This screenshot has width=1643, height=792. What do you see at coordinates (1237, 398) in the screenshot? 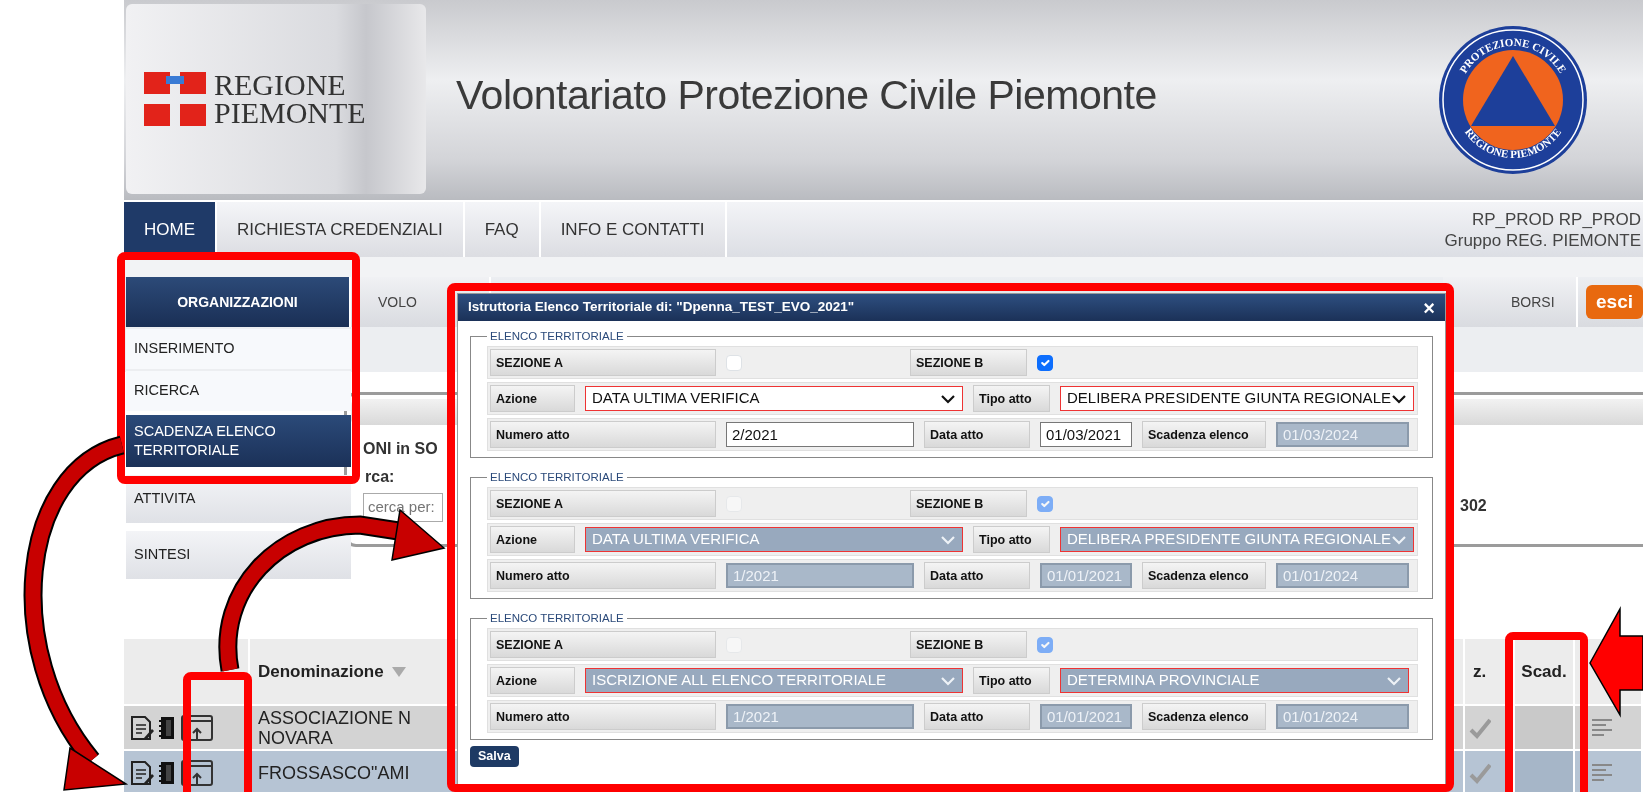
I see `dropdown-select: DELIBERA PRESIDENTE GIUNTA REGIONALE` at bounding box center [1237, 398].